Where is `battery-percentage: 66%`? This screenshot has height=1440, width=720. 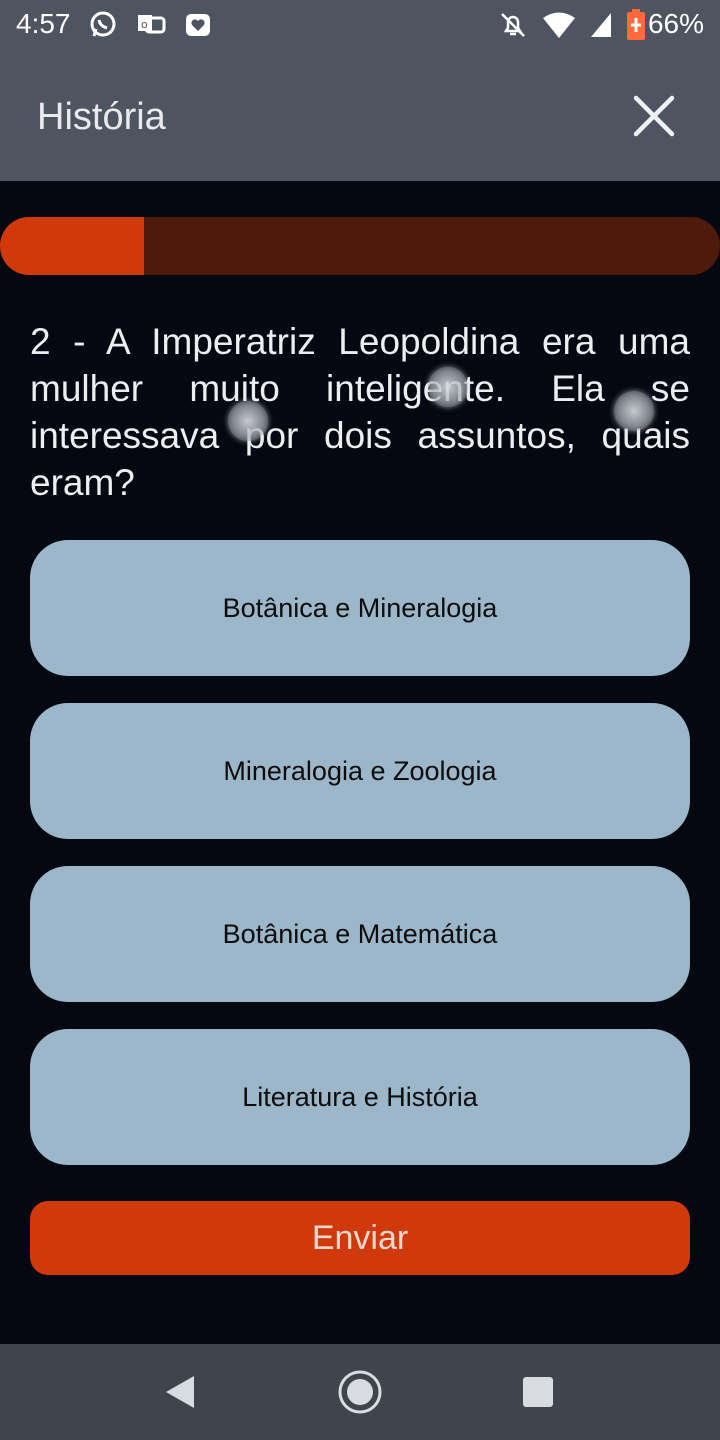
battery-percentage: 66% is located at coordinates (675, 23).